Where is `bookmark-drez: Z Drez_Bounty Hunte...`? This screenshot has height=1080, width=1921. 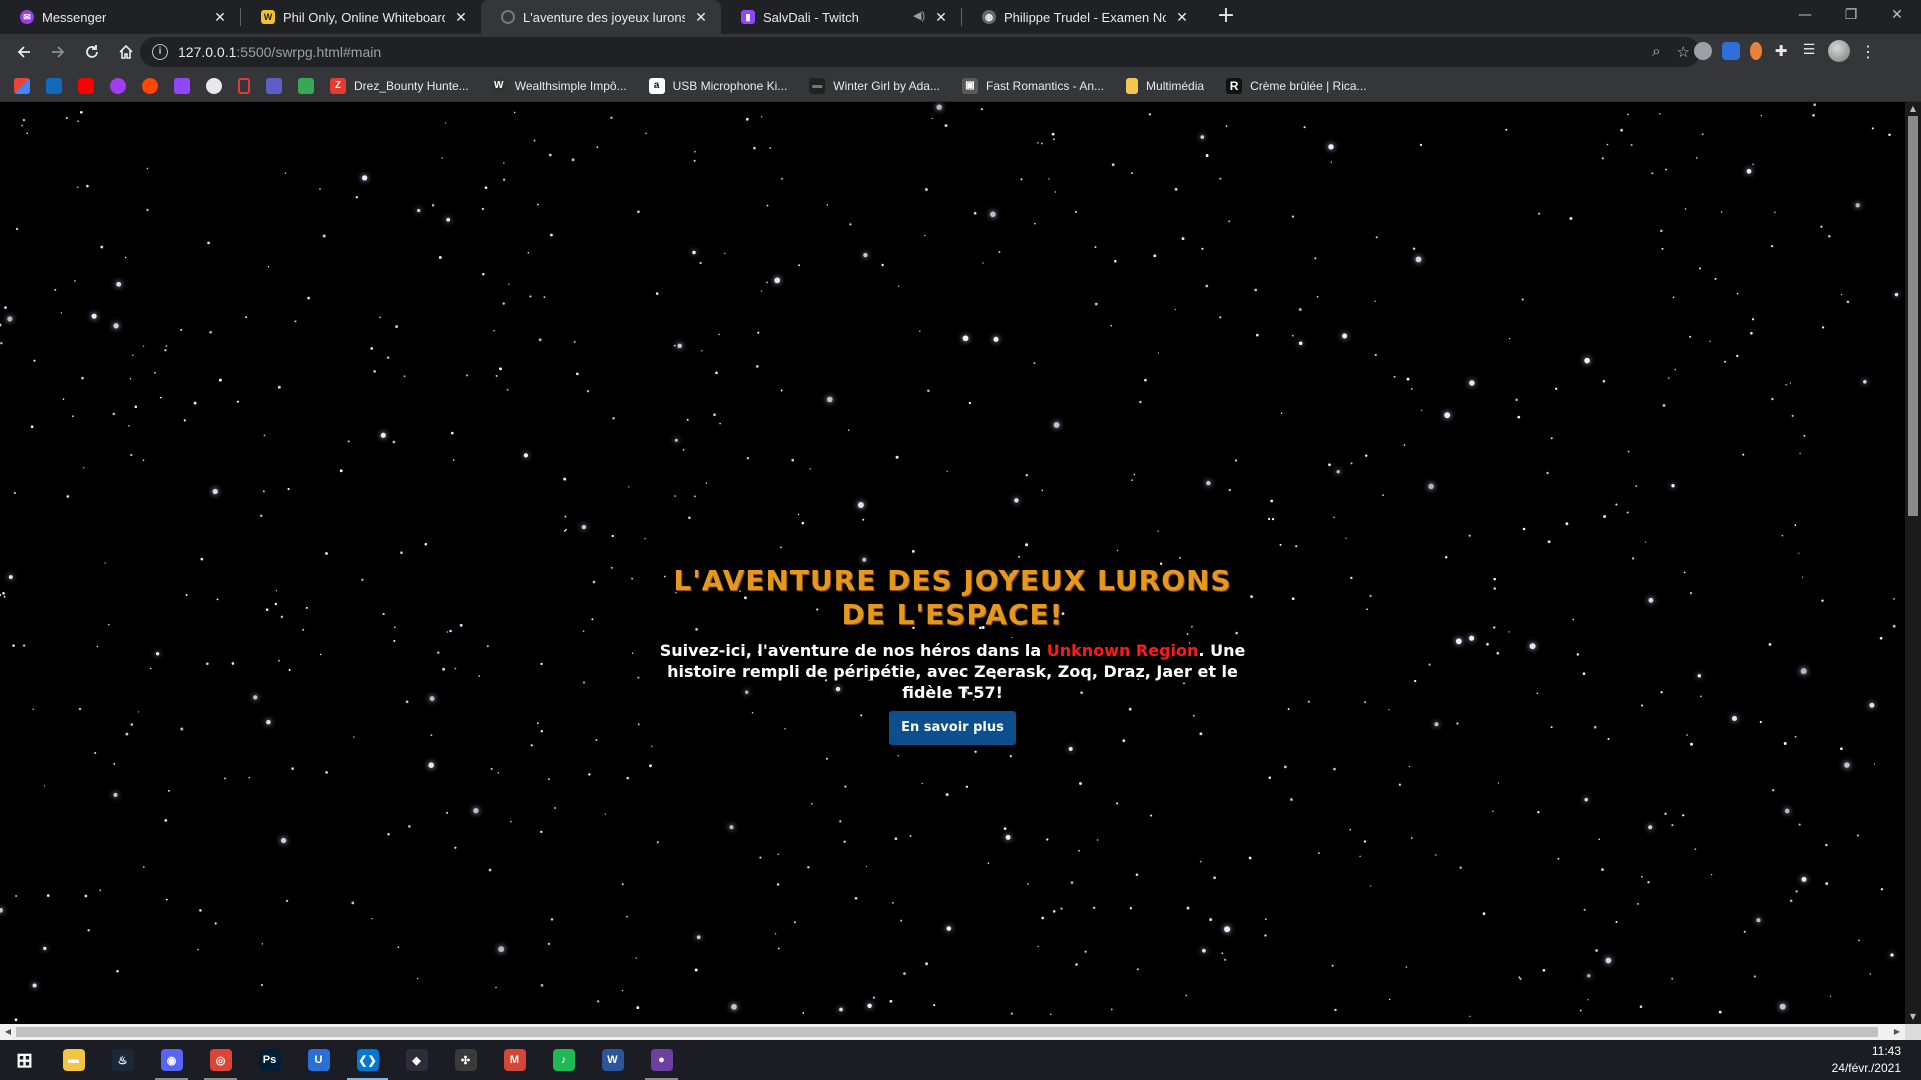
bookmark-drez: Z Drez_Bounty Hunte... is located at coordinates (399, 85).